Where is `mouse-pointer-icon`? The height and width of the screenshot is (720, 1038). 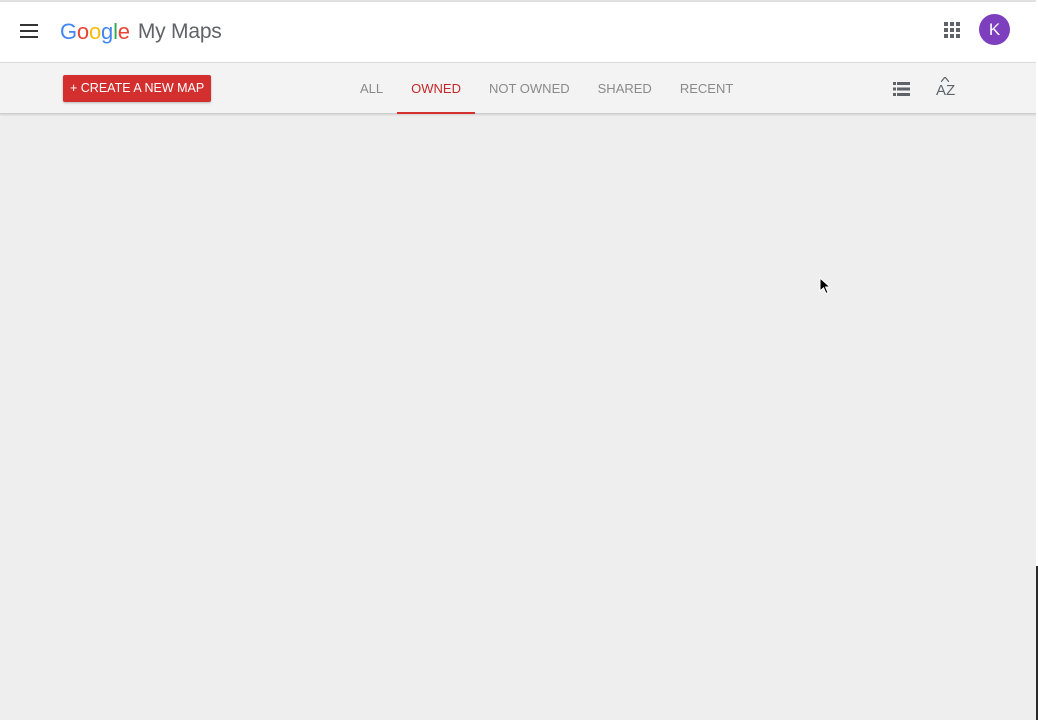
mouse-pointer-icon is located at coordinates (825, 286).